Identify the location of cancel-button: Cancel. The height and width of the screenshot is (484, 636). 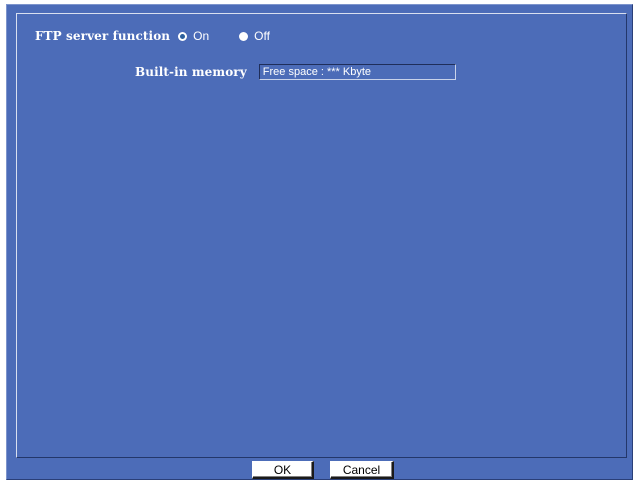
(362, 470).